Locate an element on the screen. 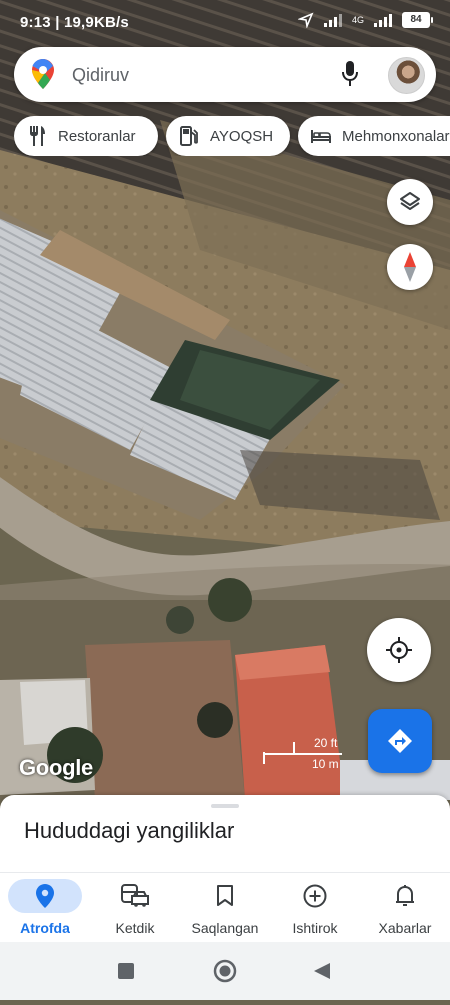 The height and width of the screenshot is (1005, 450). nav-saved: Saqlangan is located at coordinates (225, 908).